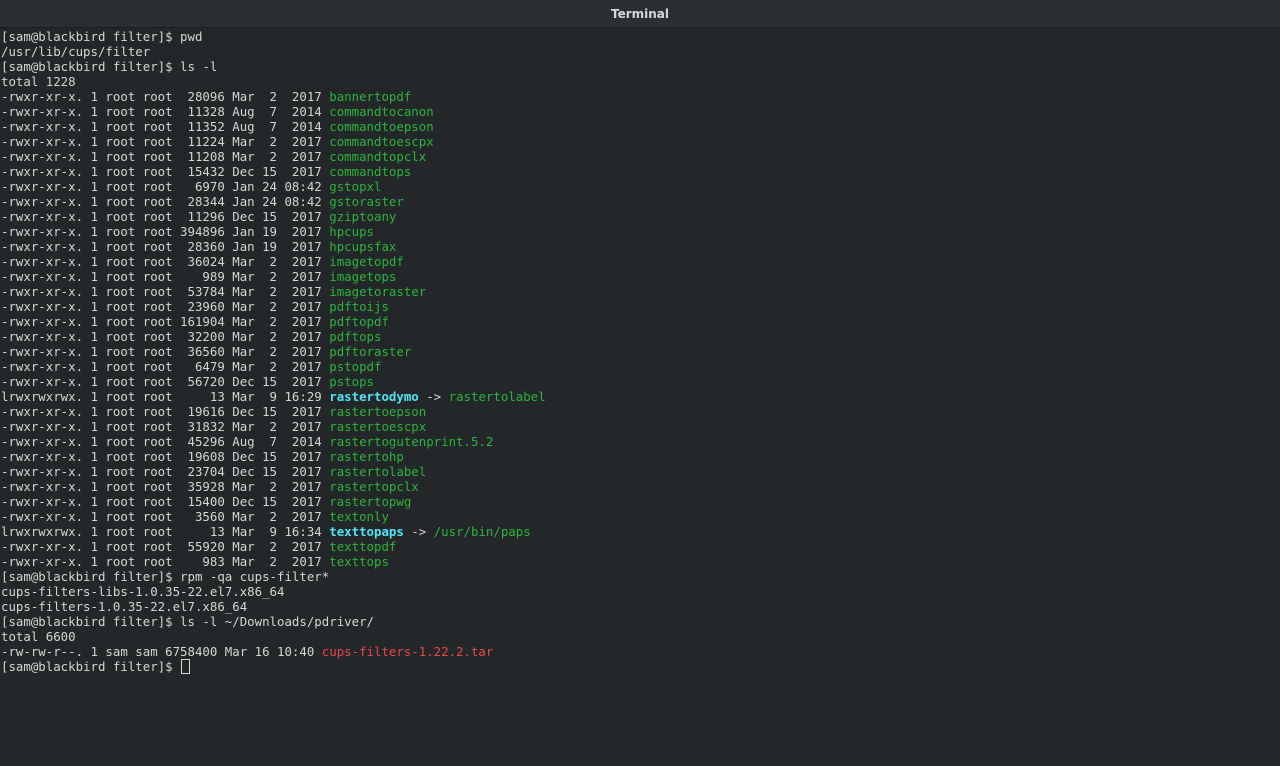  Describe the element at coordinates (165, 561) in the screenshot. I see `terminal-text: -rwxr-xr-x. 1 root root 983 Mar 2 2017` at that location.